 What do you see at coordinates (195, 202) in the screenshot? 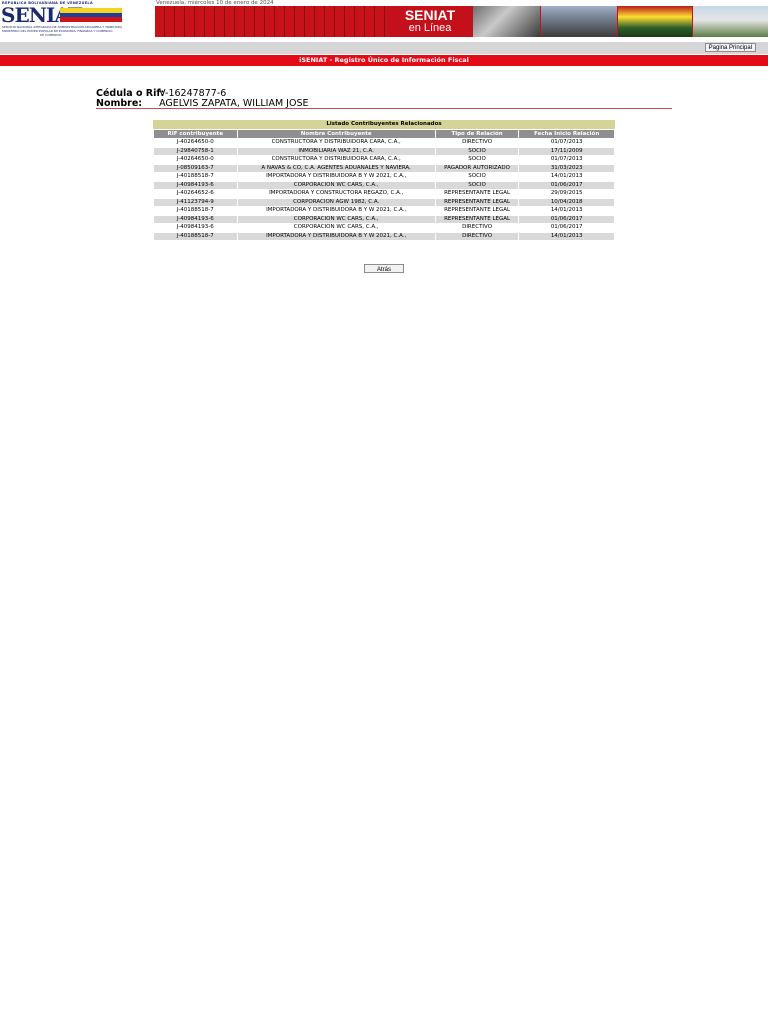
I see `cell-rif: J-41123794-9` at bounding box center [195, 202].